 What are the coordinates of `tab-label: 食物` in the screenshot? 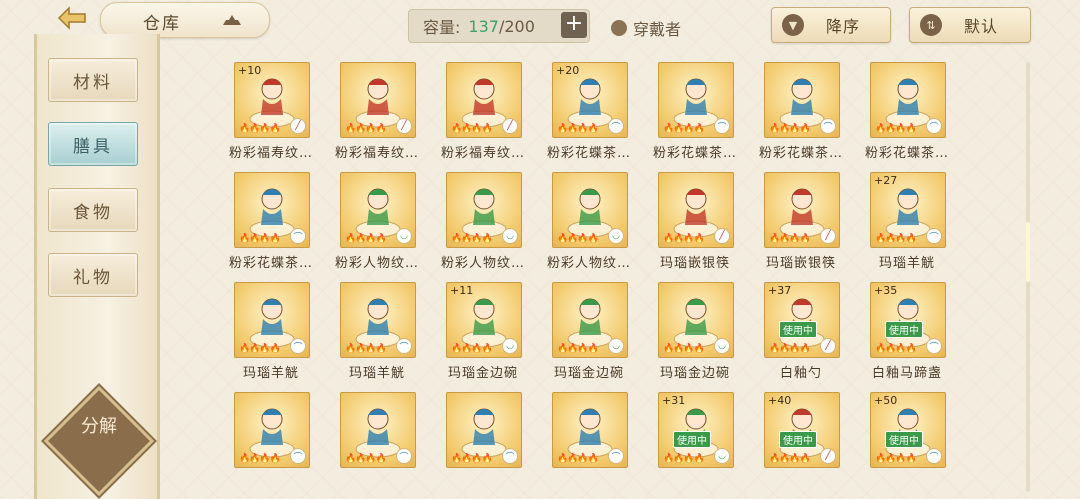 It's located at (93, 212).